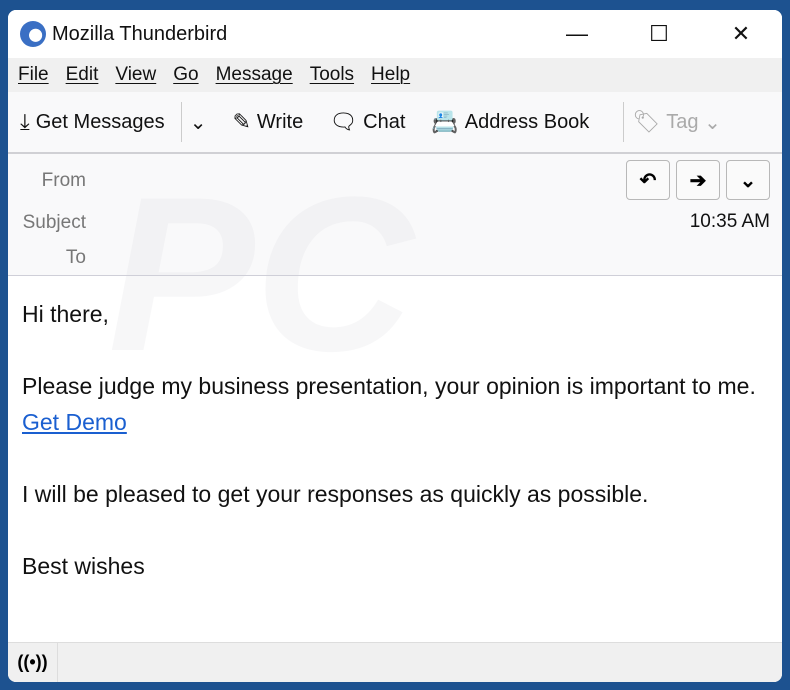 This screenshot has width=790, height=690. I want to click on menu-tools: Tools, so click(332, 75).